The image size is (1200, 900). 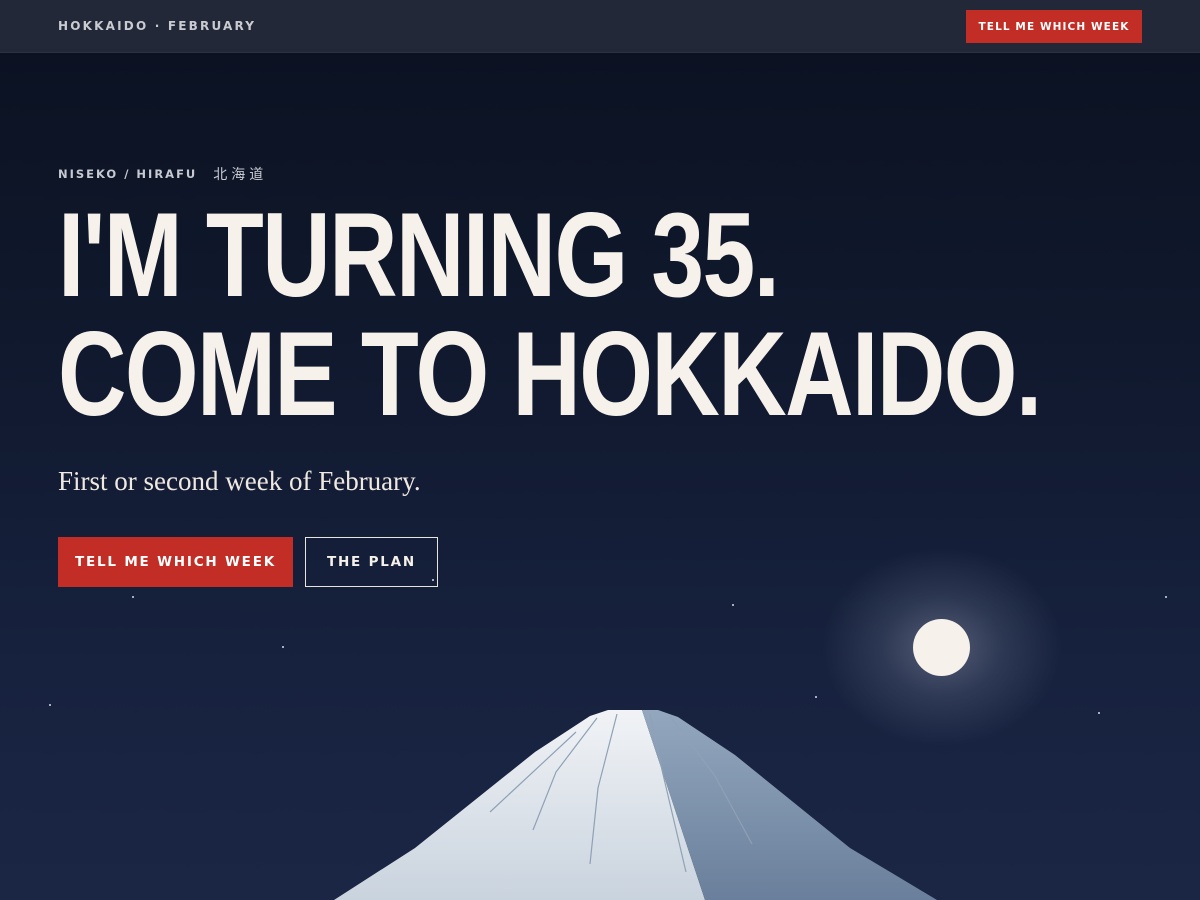 What do you see at coordinates (128, 174) in the screenshot?
I see `location-label: NISEKO / HIRAFU` at bounding box center [128, 174].